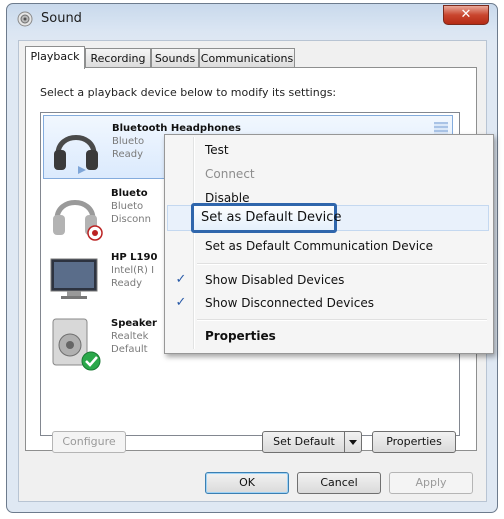  I want to click on device-name: Blueto, so click(129, 193).